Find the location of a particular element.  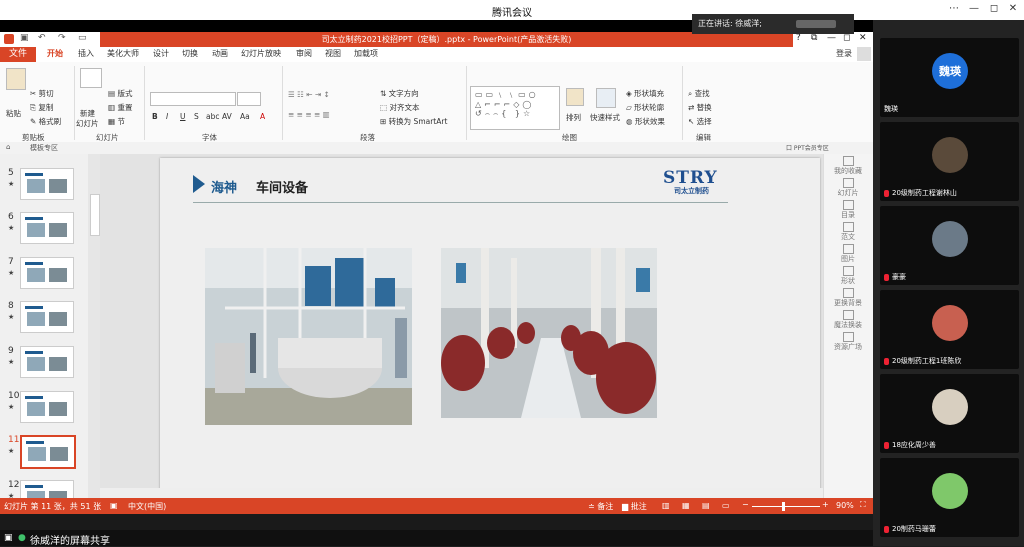

slideshow-view-icon: ▭ is located at coordinates (726, 505).